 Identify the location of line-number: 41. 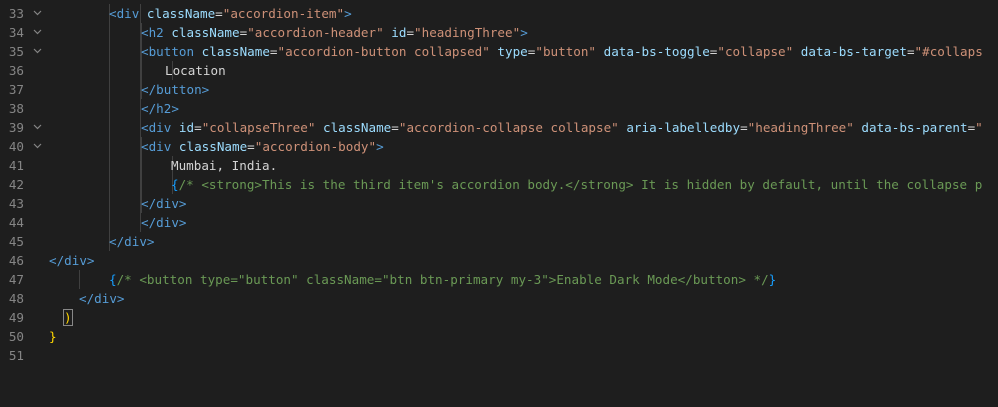
(16, 165).